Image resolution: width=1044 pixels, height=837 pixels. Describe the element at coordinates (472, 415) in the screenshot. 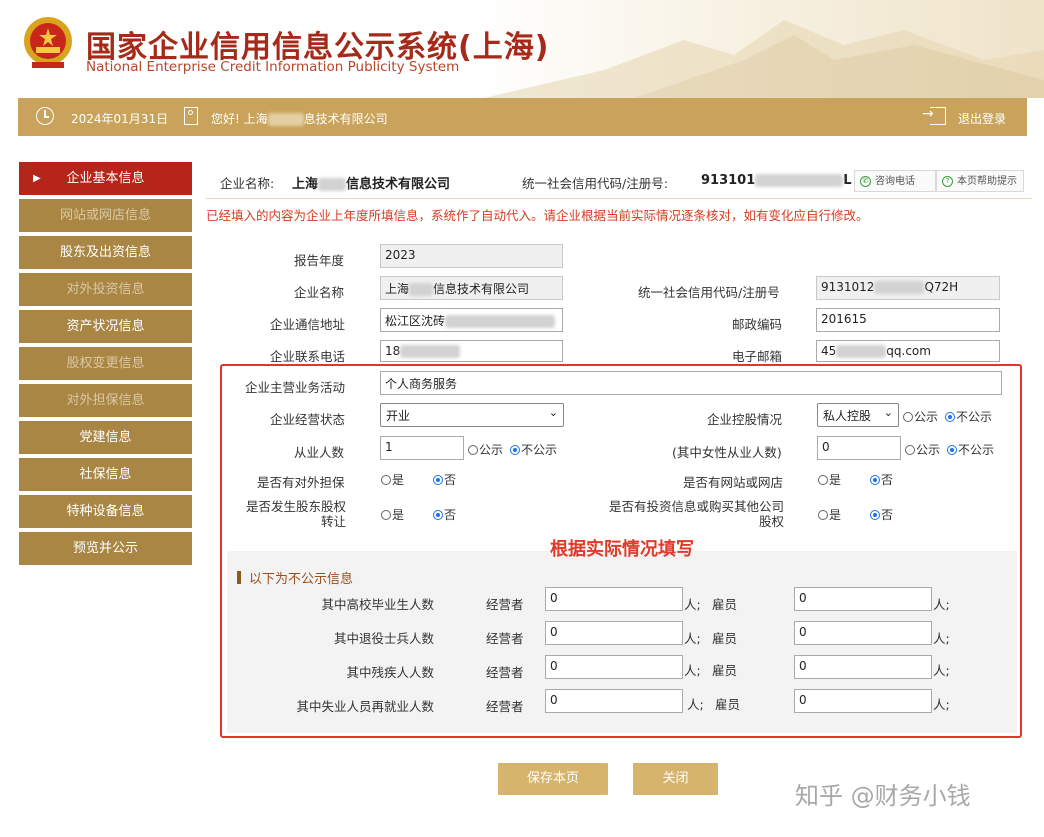

I see `status-select: 开业 ⌄` at that location.